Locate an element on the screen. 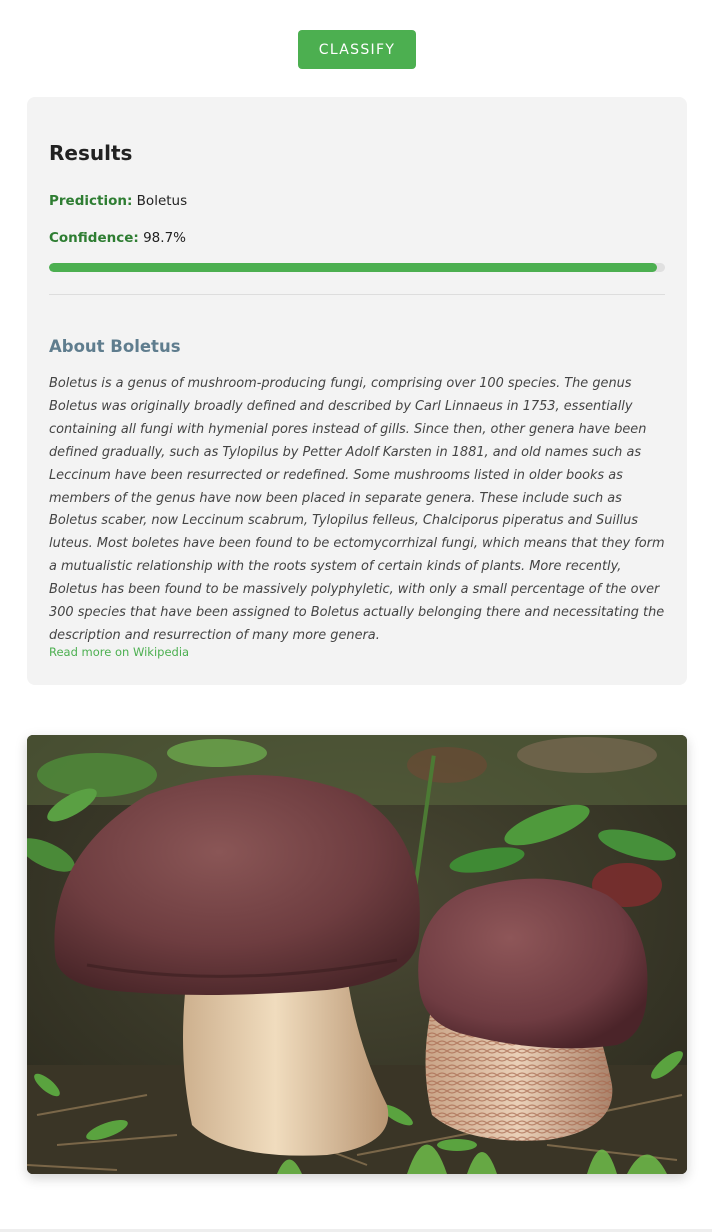 The height and width of the screenshot is (1232, 712). confidence-progress-fill is located at coordinates (353, 267).